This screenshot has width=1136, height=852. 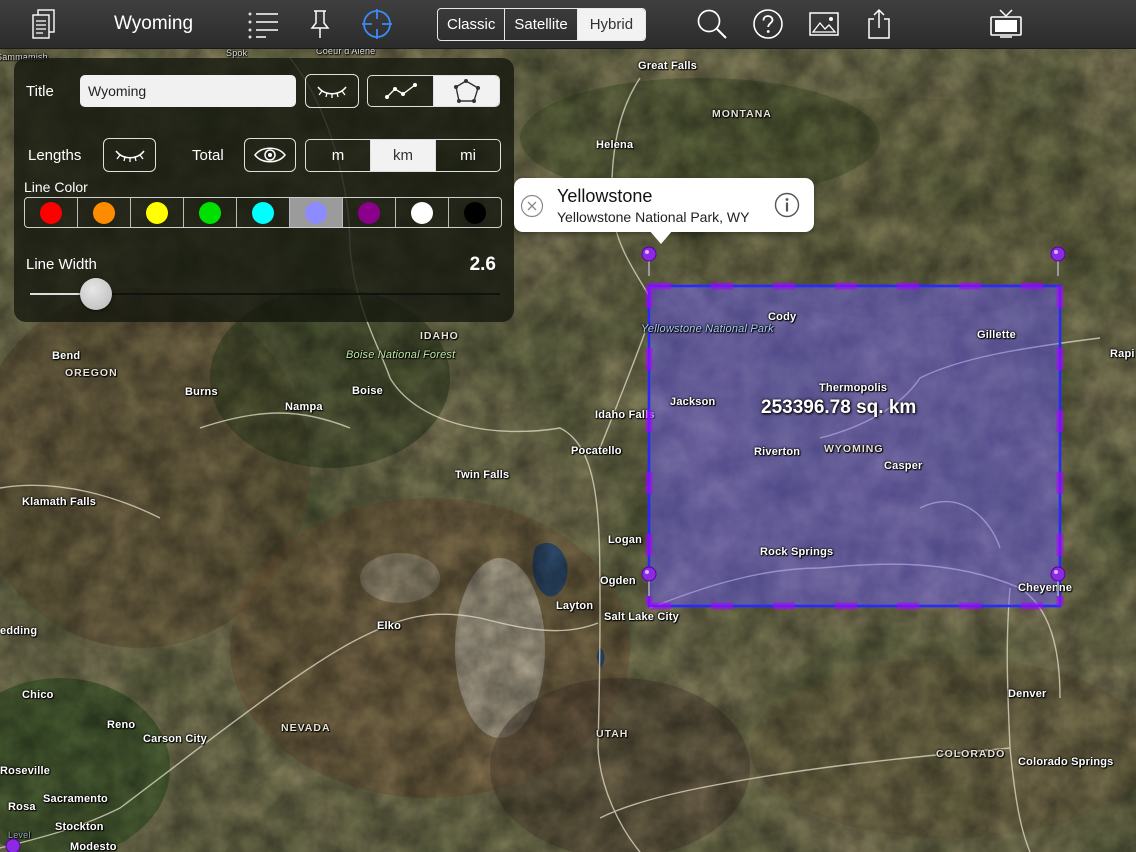 What do you see at coordinates (653, 217) in the screenshot?
I see `callout-subtitle: Yellowstone National Park, WY` at bounding box center [653, 217].